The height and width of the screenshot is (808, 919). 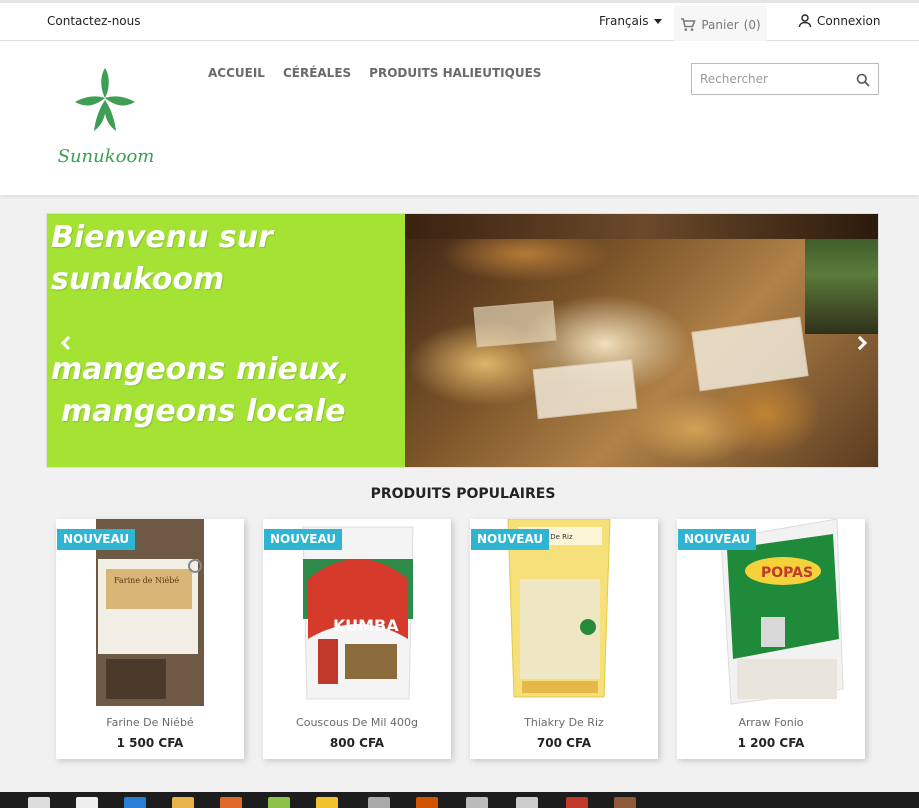 I want to click on product-price: 1 500 CFA, so click(x=150, y=743).